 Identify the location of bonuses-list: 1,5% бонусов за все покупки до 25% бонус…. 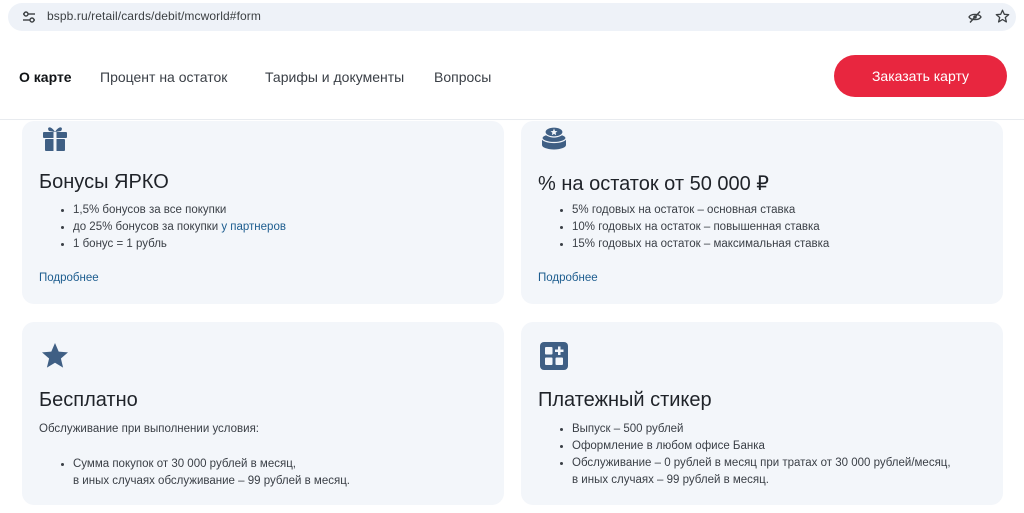
(171, 227).